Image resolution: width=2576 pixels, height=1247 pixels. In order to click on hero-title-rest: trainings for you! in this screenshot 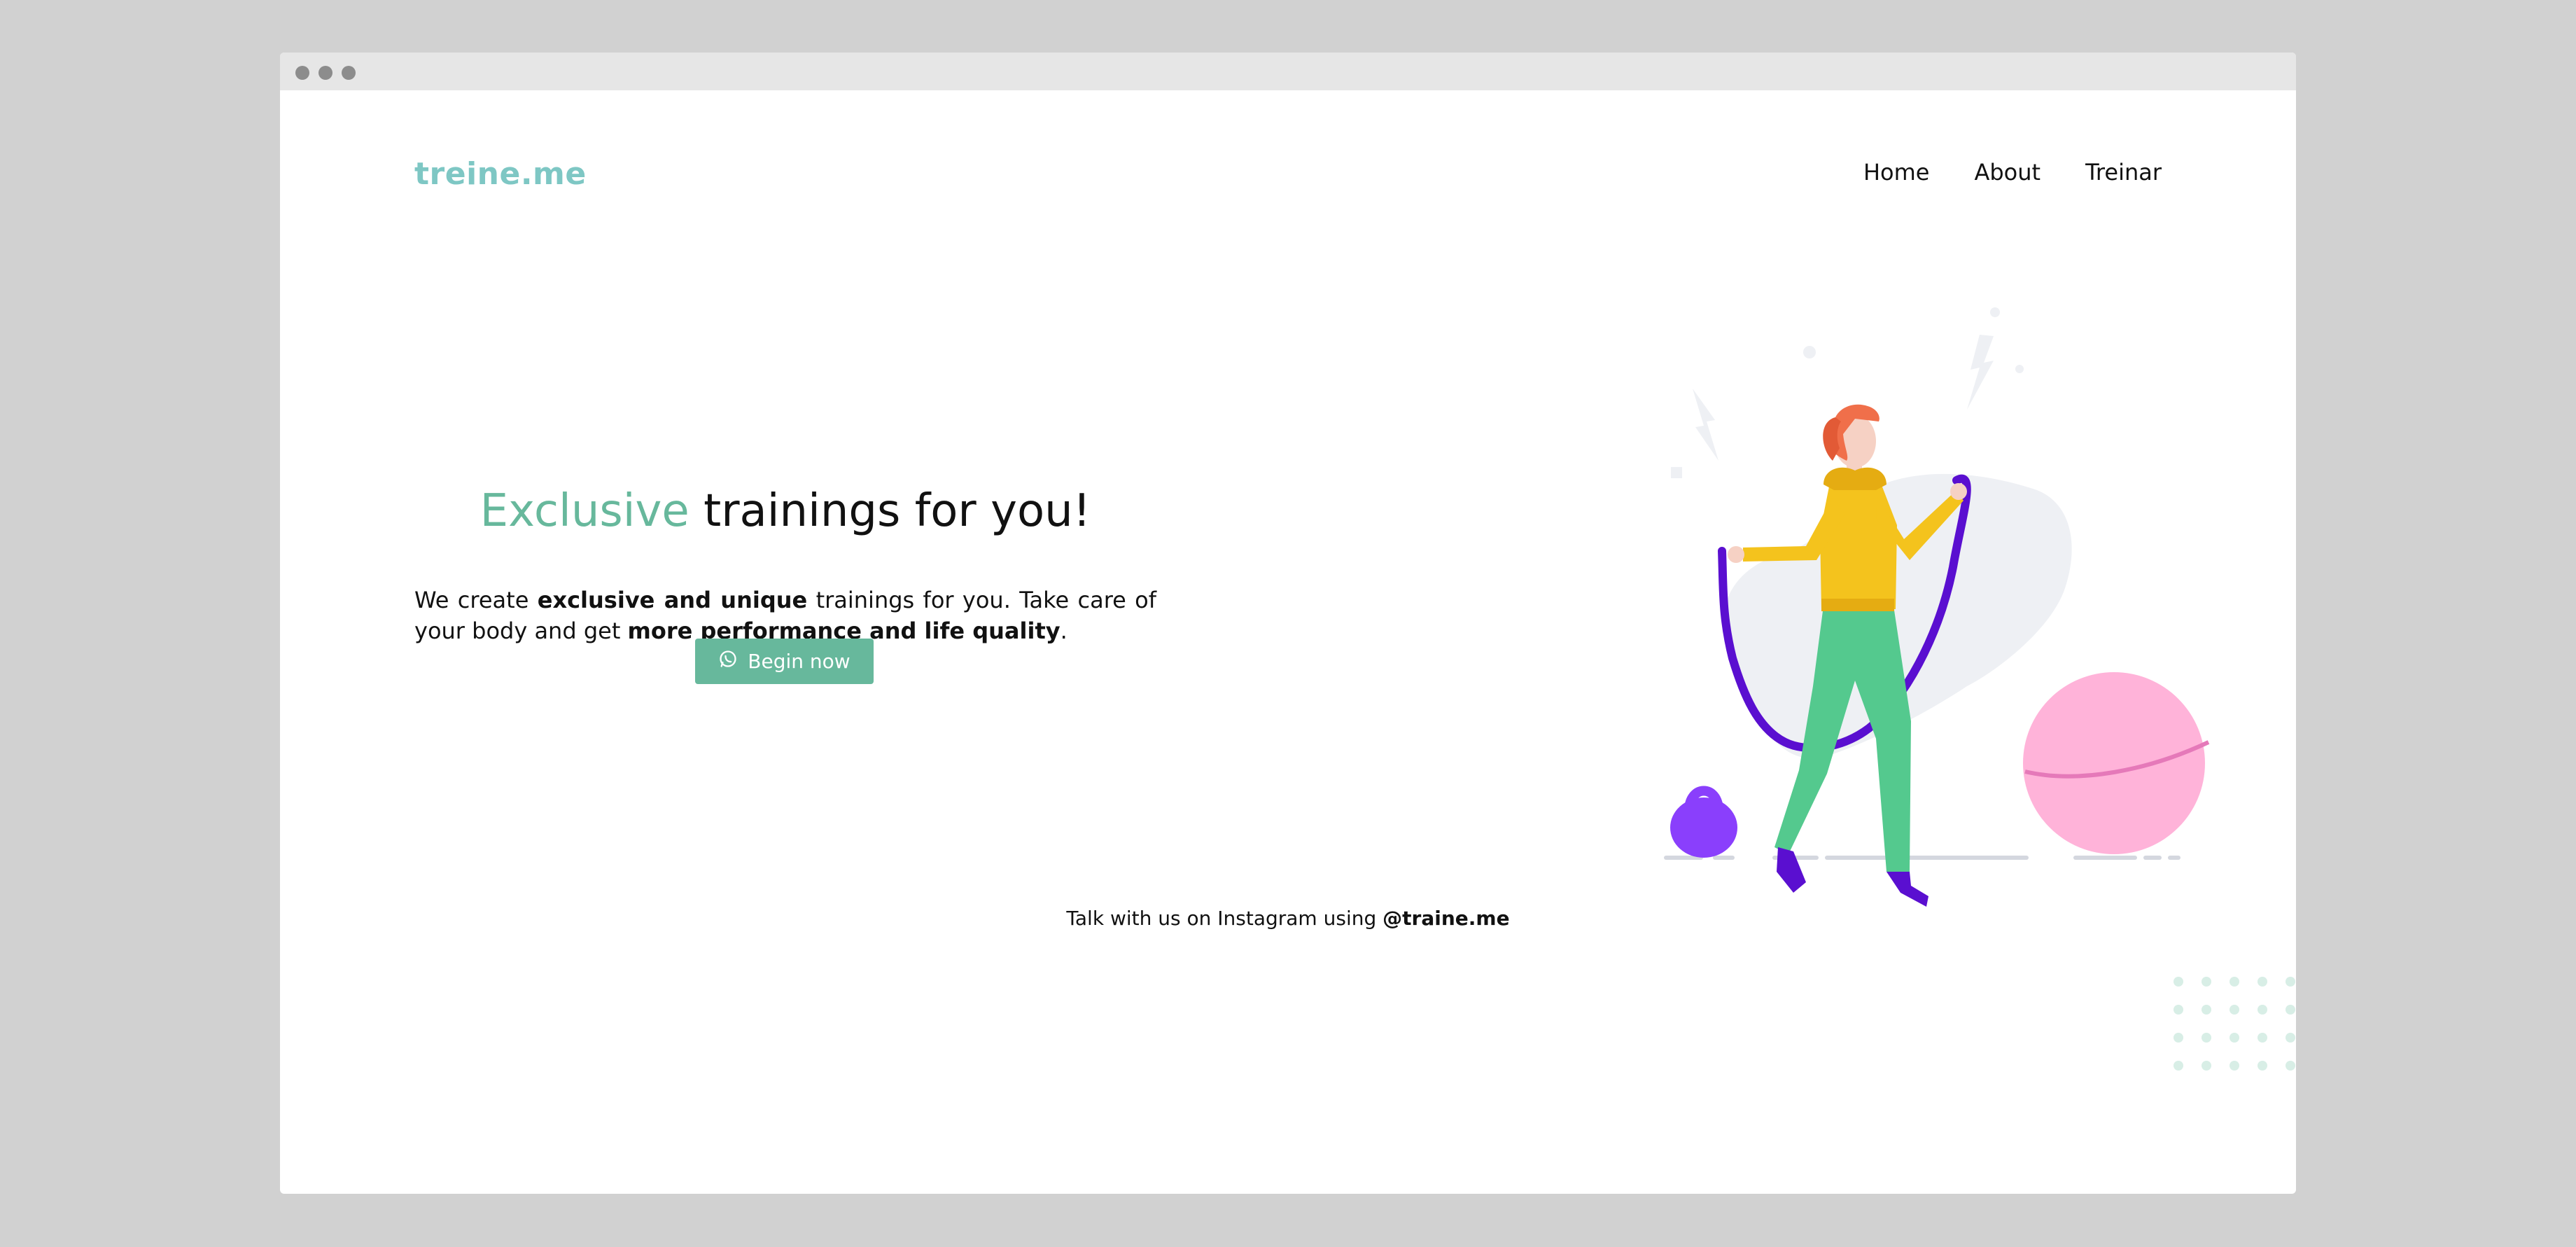, I will do `click(890, 511)`.